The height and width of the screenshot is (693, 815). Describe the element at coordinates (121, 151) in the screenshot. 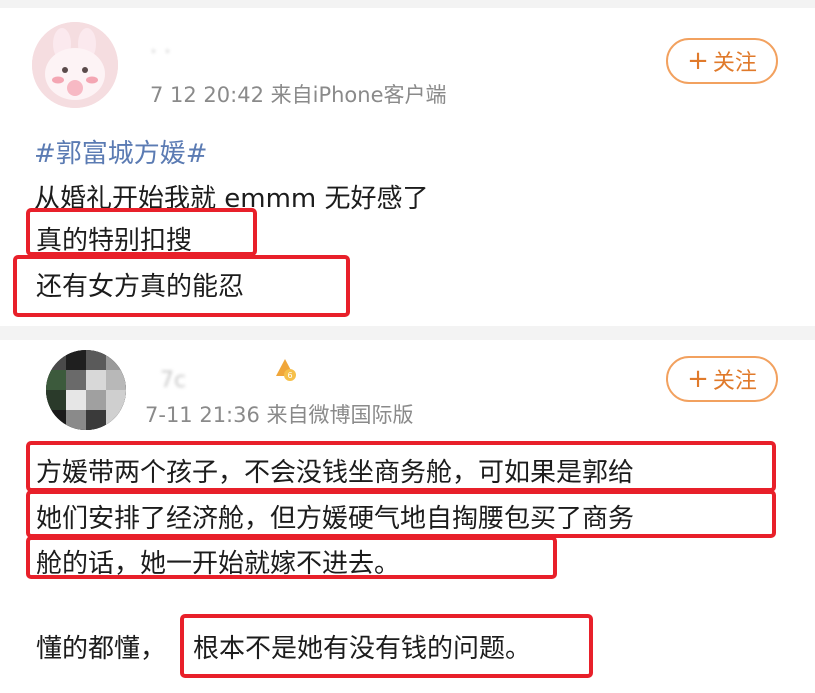

I see `hashtag-link: #郭富城方媛#` at that location.